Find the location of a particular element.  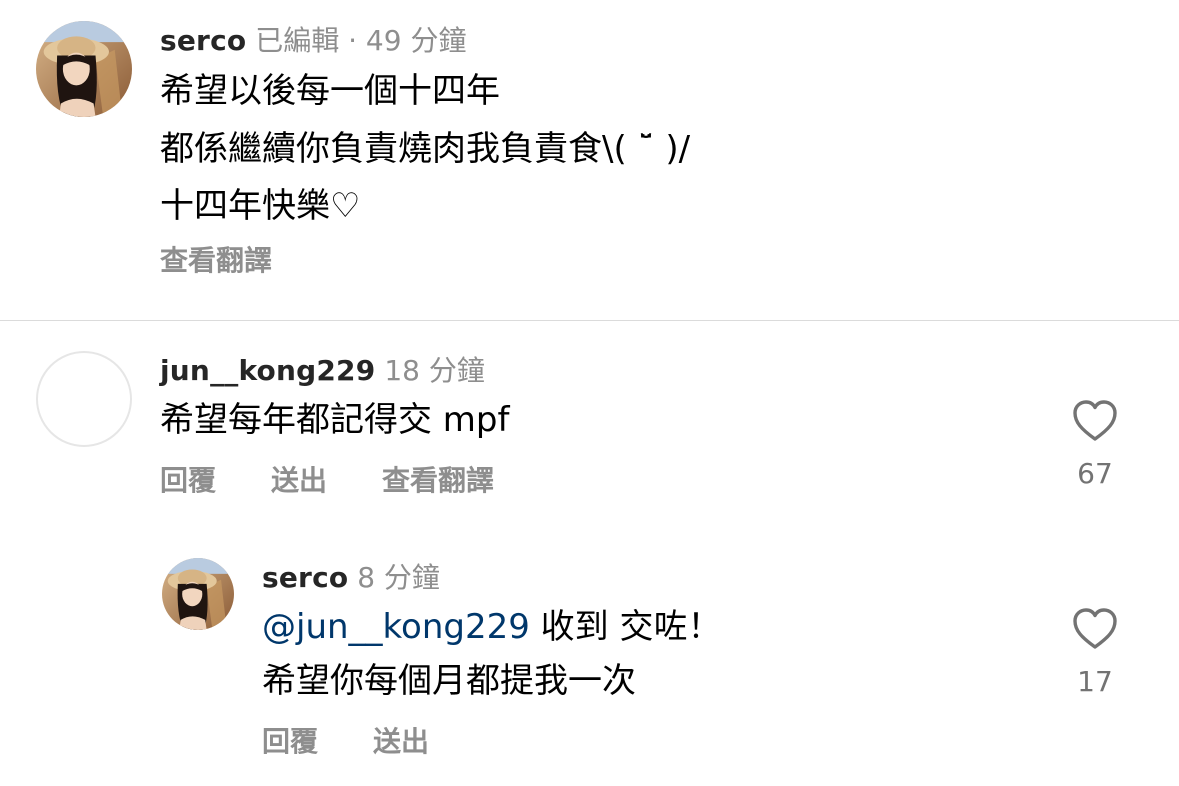

comment-header: serco 已編輯 · 49 分鐘 is located at coordinates (313, 41).